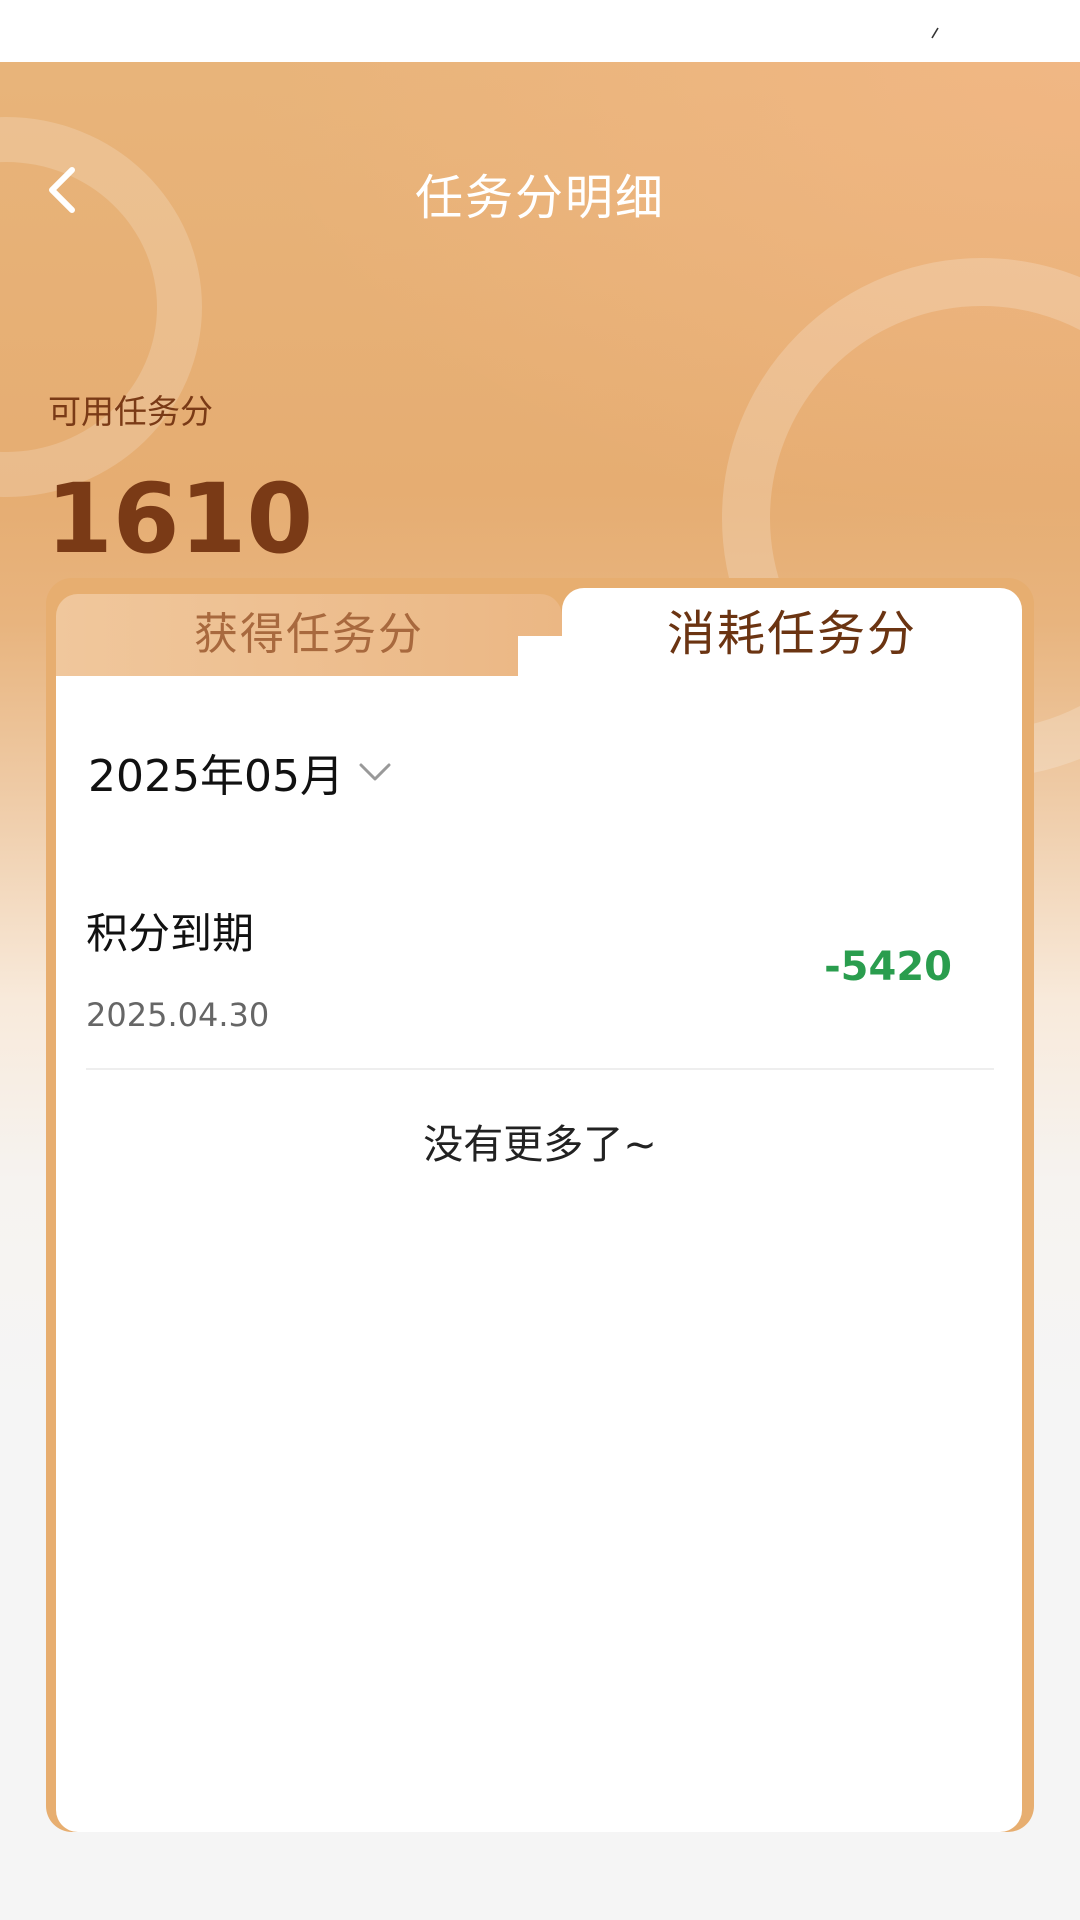 The image size is (1080, 1920). Describe the element at coordinates (540, 984) in the screenshot. I see `list-item: 积分到期 2025.04.30 -5420` at that location.